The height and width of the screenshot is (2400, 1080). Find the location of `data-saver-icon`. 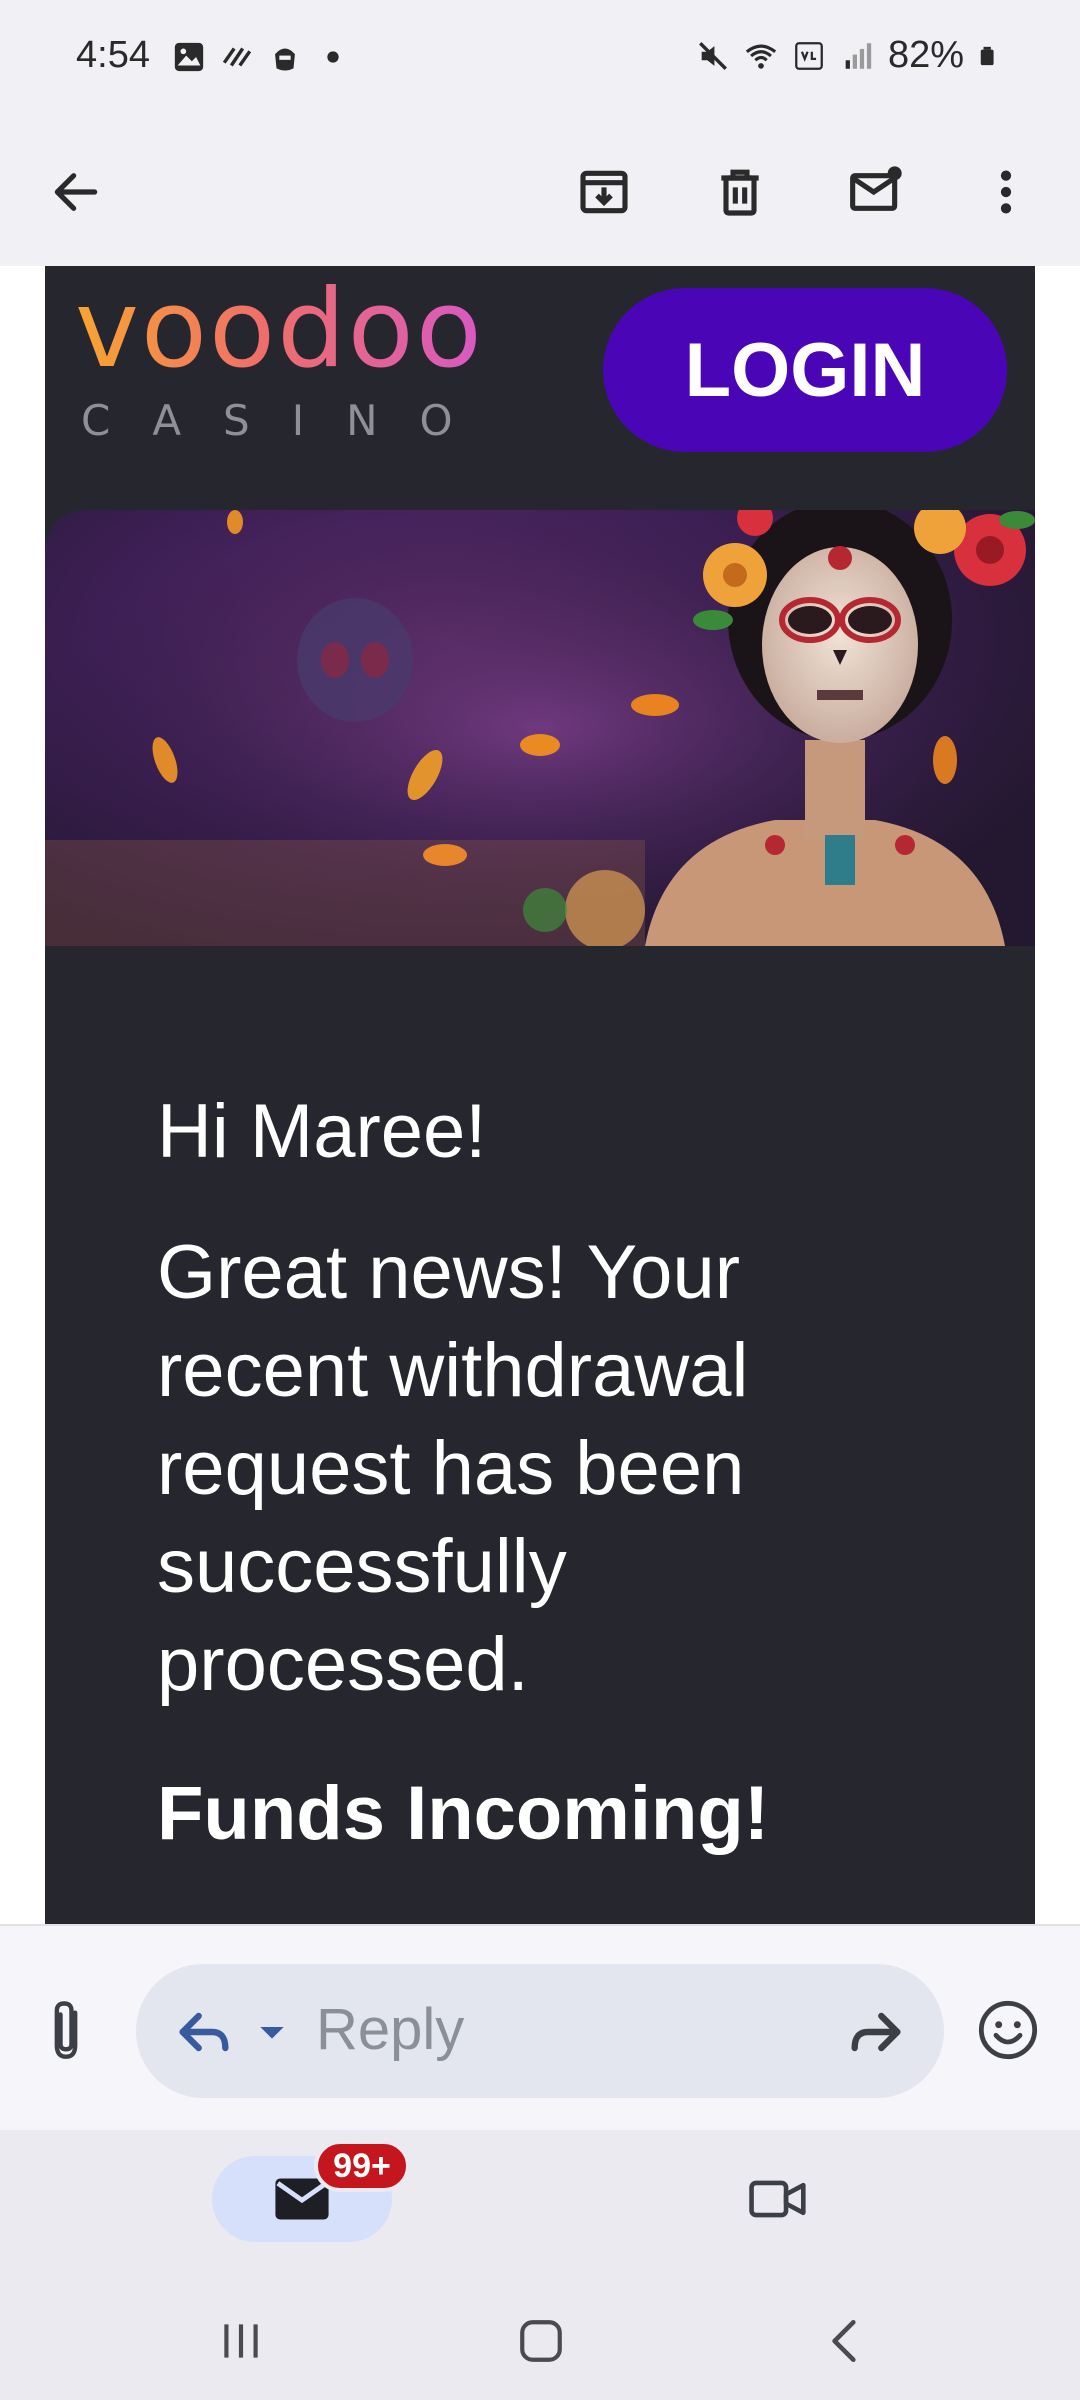

data-saver-icon is located at coordinates (237, 57).